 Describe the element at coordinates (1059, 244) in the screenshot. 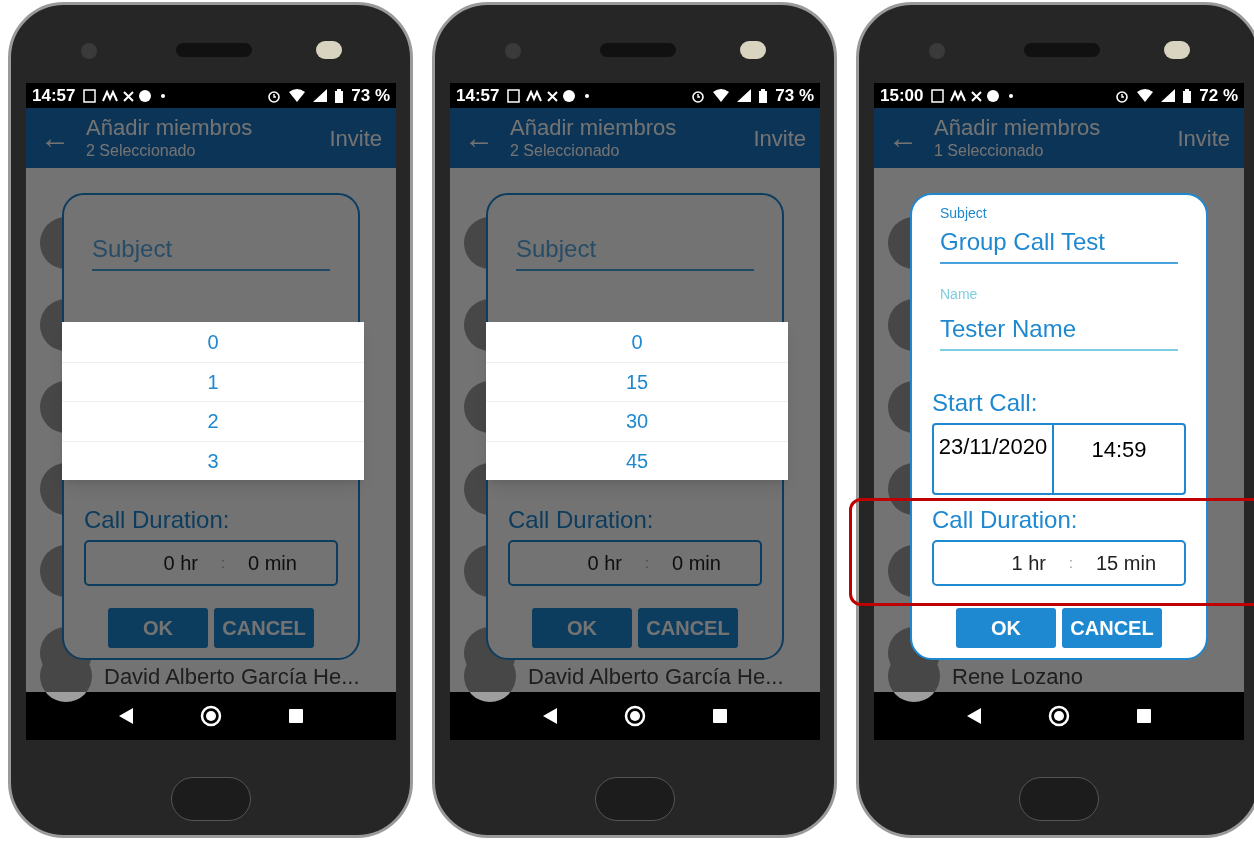

I see `subject-field: Group Call Test` at that location.